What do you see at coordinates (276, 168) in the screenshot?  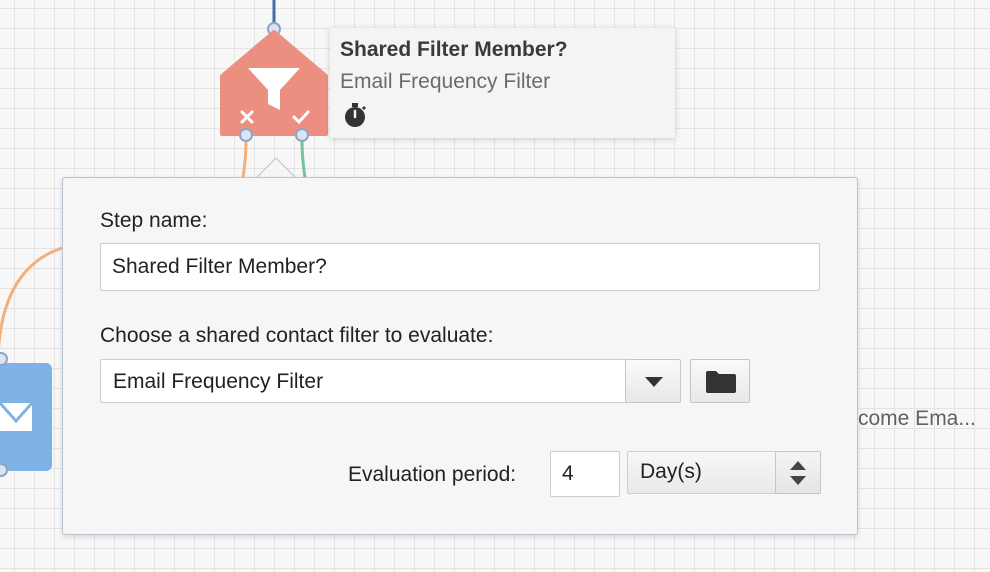 I see `popup-pointer` at bounding box center [276, 168].